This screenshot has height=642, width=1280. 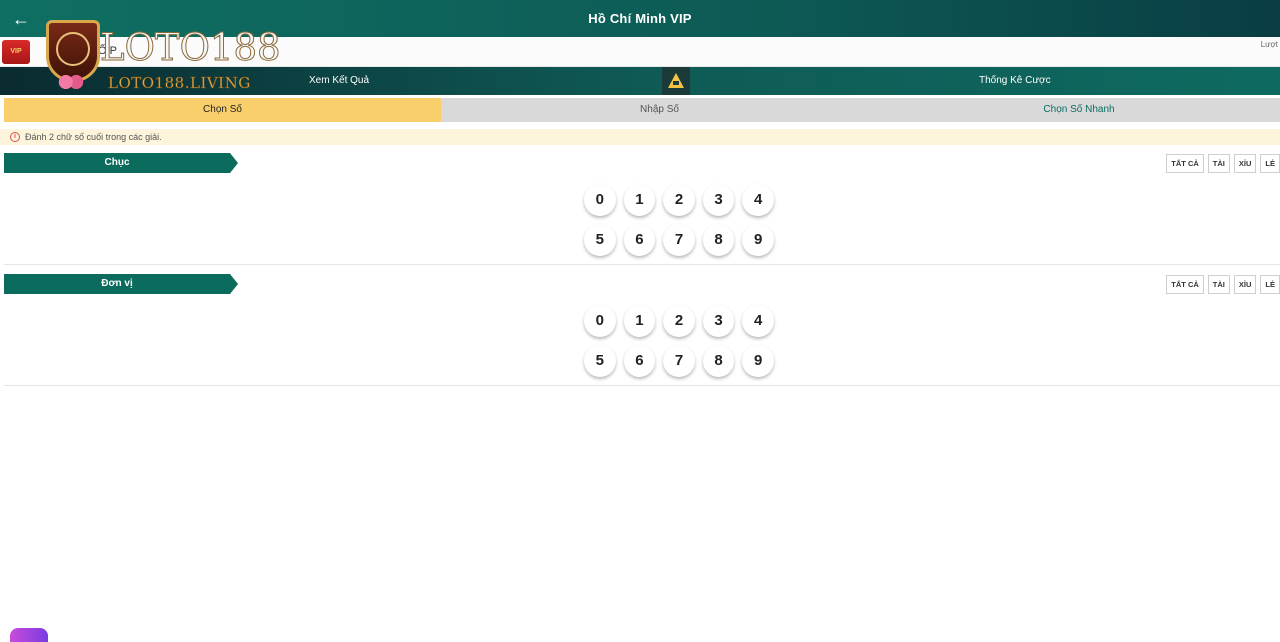 What do you see at coordinates (71, 82) in the screenshot?
I see `flower-decoration-icon` at bounding box center [71, 82].